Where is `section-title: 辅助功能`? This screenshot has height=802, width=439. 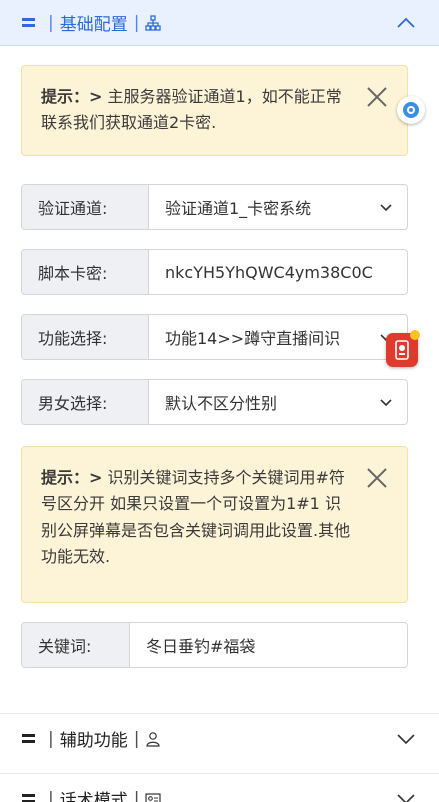
section-title: 辅助功能 is located at coordinates (93, 741).